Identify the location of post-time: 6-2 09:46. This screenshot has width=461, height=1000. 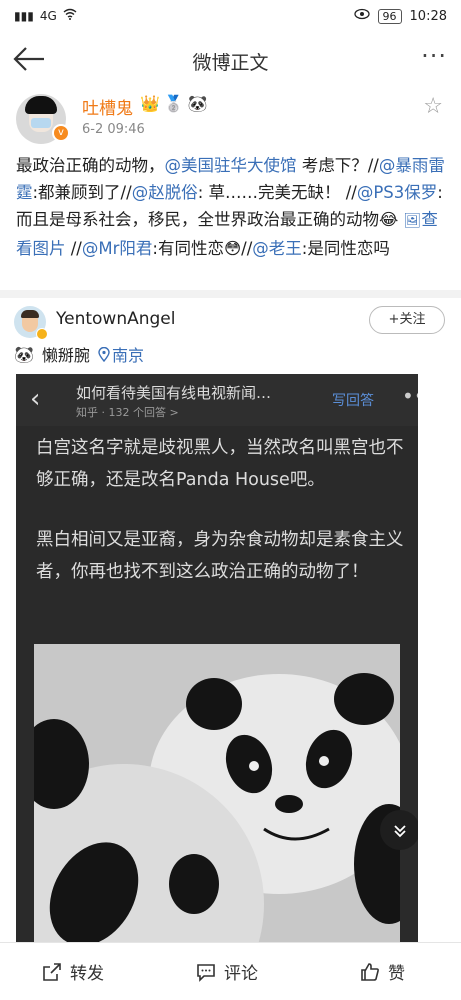
(113, 129).